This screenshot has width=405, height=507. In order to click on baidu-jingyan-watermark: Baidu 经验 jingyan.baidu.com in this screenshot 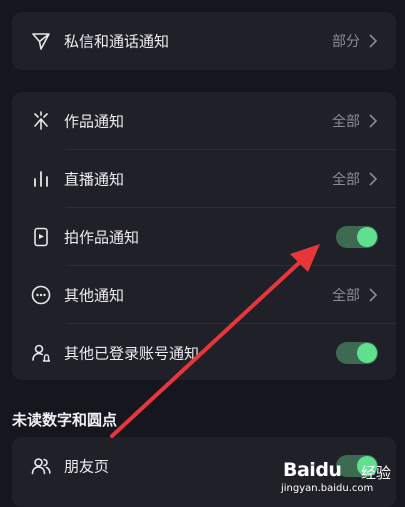, I will do `click(339, 478)`.